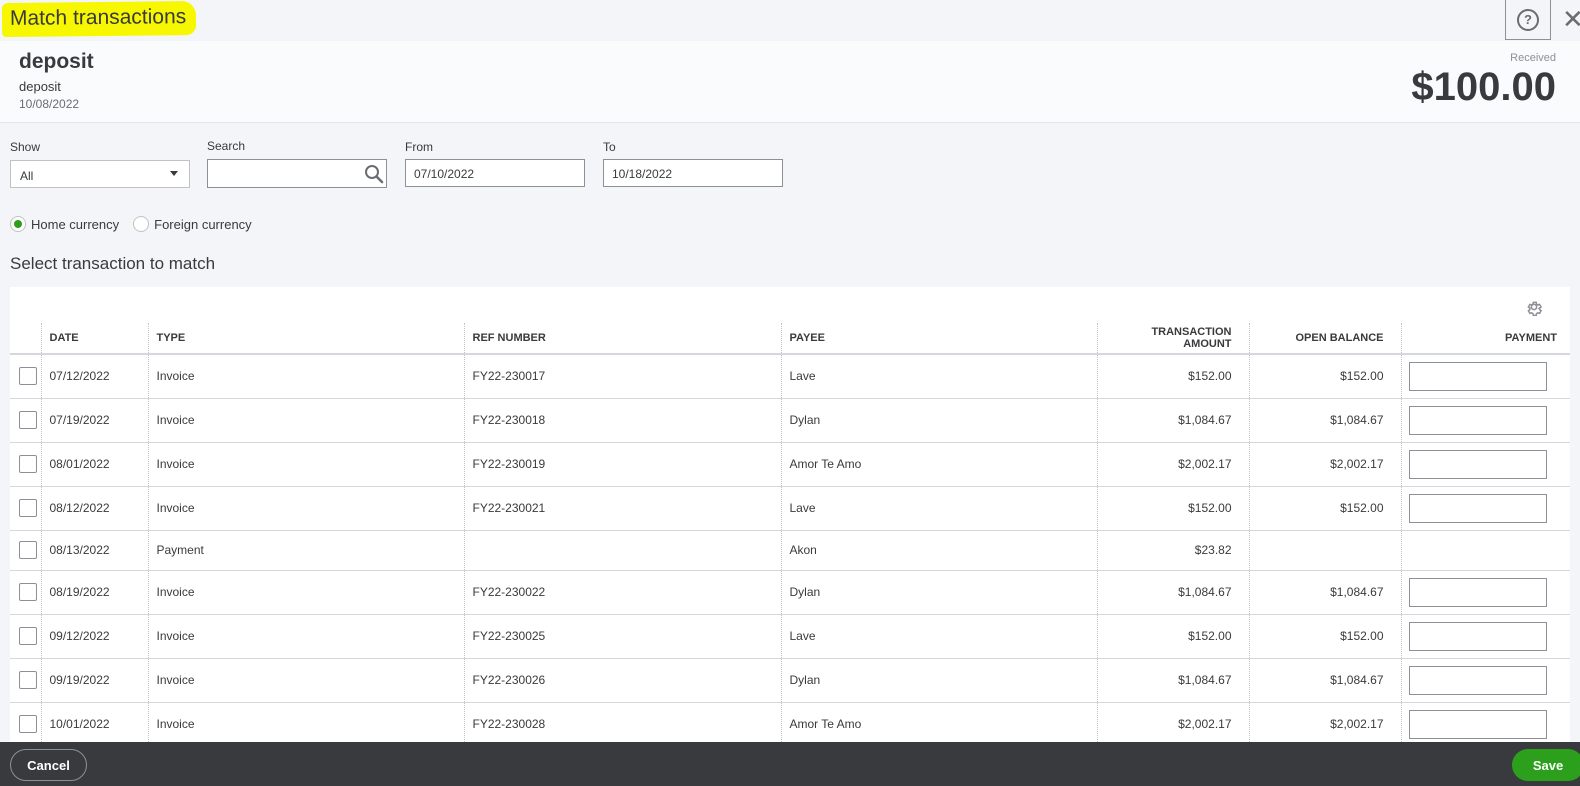  What do you see at coordinates (94, 463) in the screenshot?
I see `cell-date: 08/01/2022` at bounding box center [94, 463].